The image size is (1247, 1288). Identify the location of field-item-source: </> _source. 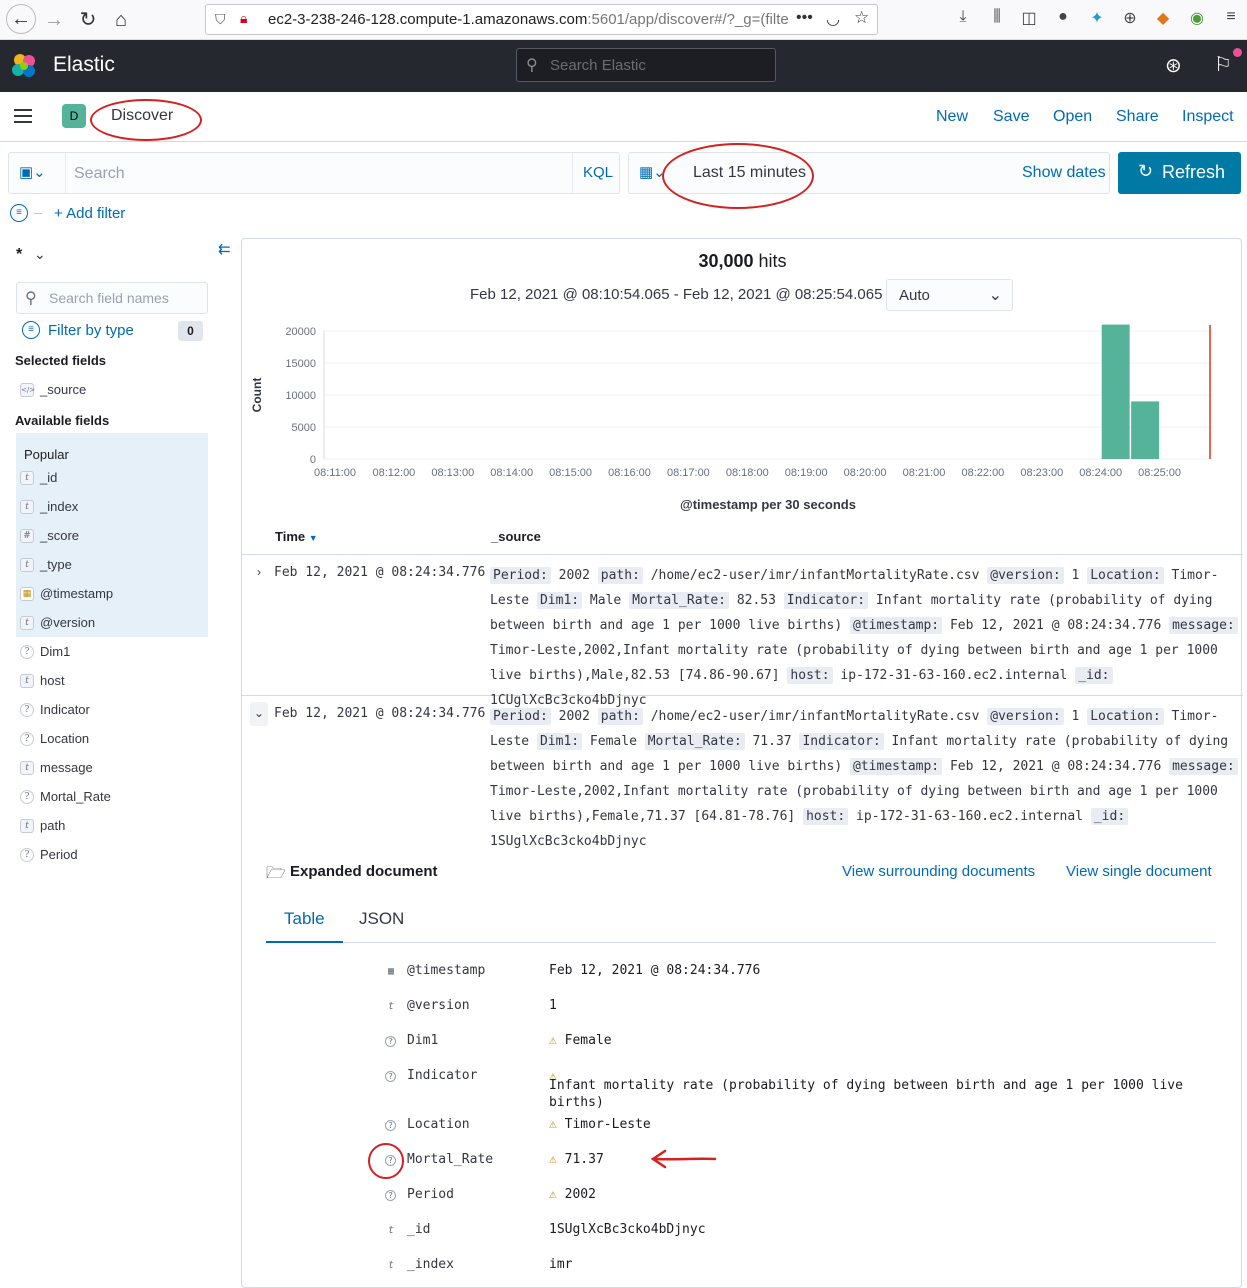
(112, 390).